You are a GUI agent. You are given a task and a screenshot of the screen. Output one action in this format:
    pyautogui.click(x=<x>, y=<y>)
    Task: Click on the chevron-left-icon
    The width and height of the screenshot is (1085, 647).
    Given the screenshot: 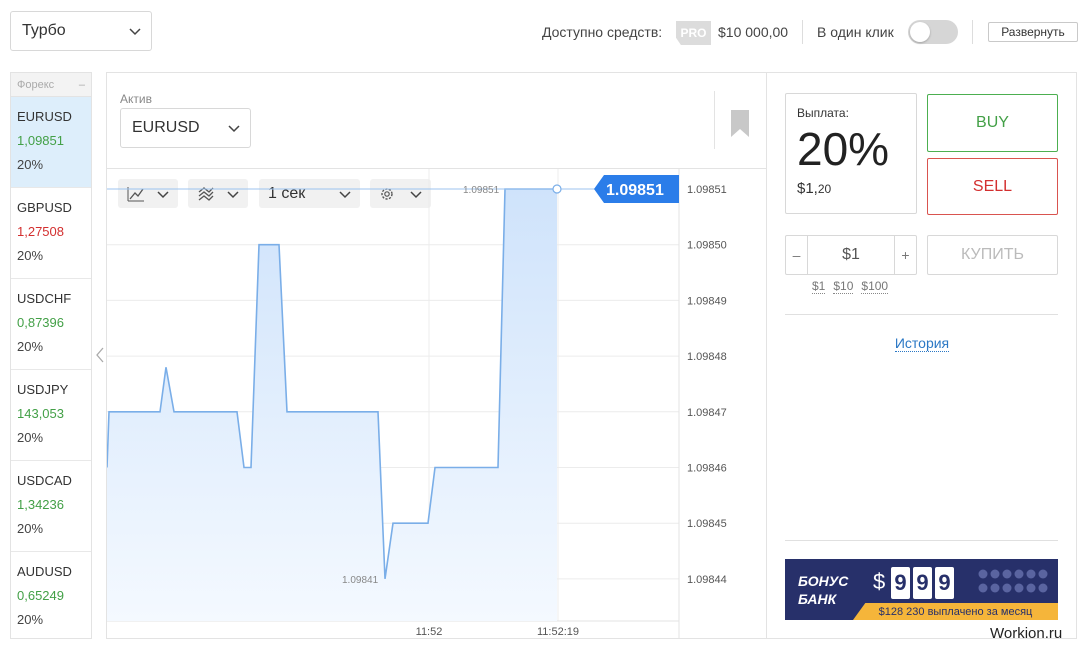 What is the action you would take?
    pyautogui.click(x=100, y=355)
    